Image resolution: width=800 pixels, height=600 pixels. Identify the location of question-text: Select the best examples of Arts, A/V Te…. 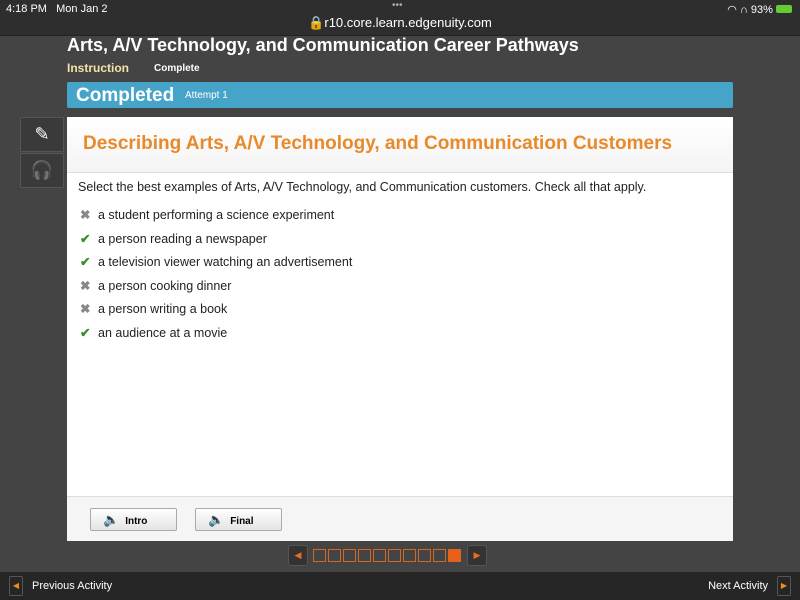
(362, 187).